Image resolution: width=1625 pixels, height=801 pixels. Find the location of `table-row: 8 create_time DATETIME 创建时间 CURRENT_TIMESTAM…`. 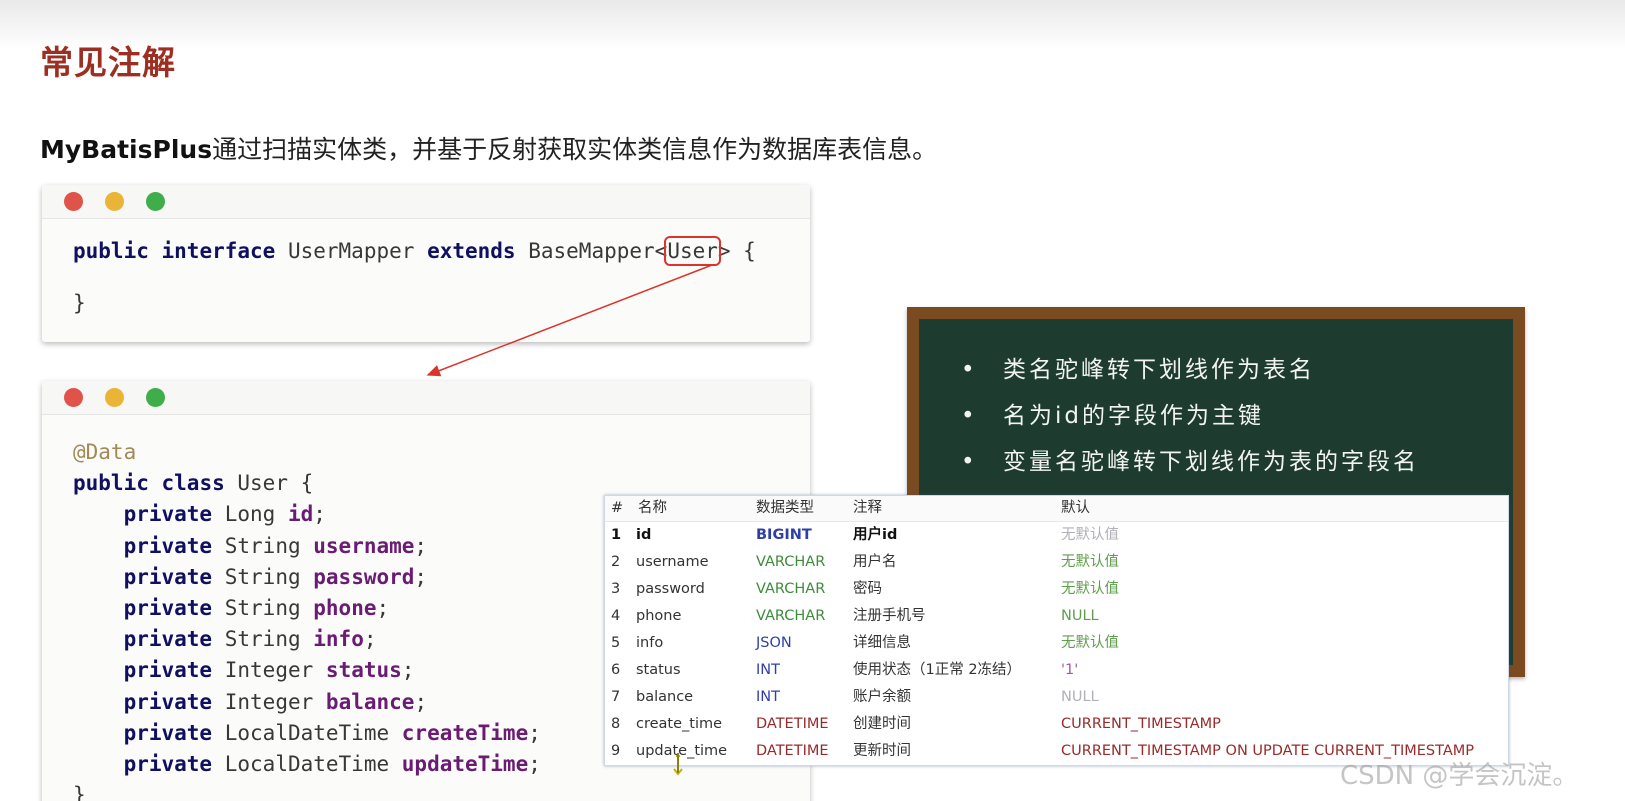

table-row: 8 create_time DATETIME 创建时间 CURRENT_TIMESTAM… is located at coordinates (1056, 724).